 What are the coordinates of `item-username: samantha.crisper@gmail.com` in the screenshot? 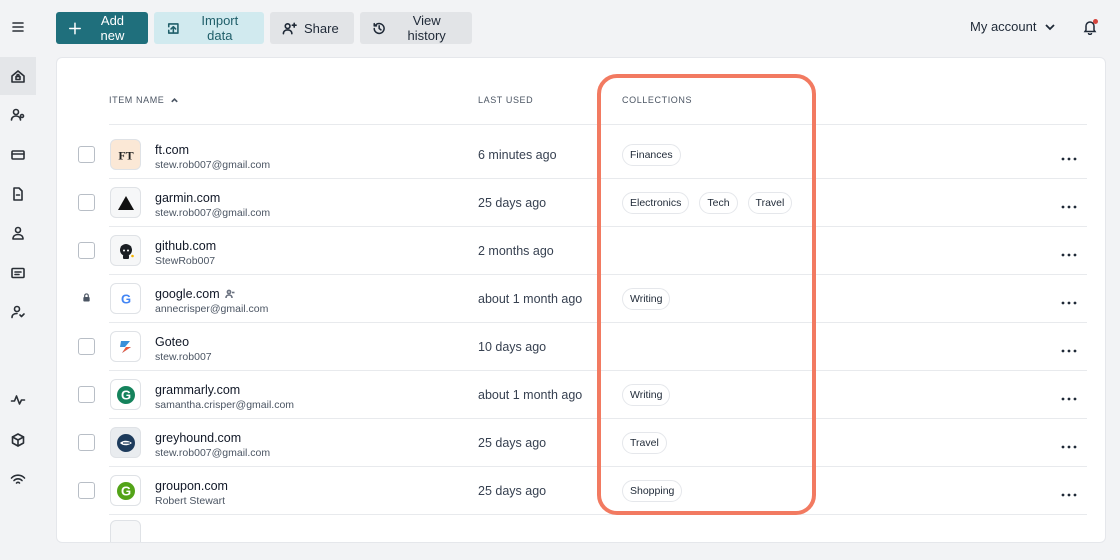 It's located at (225, 405).